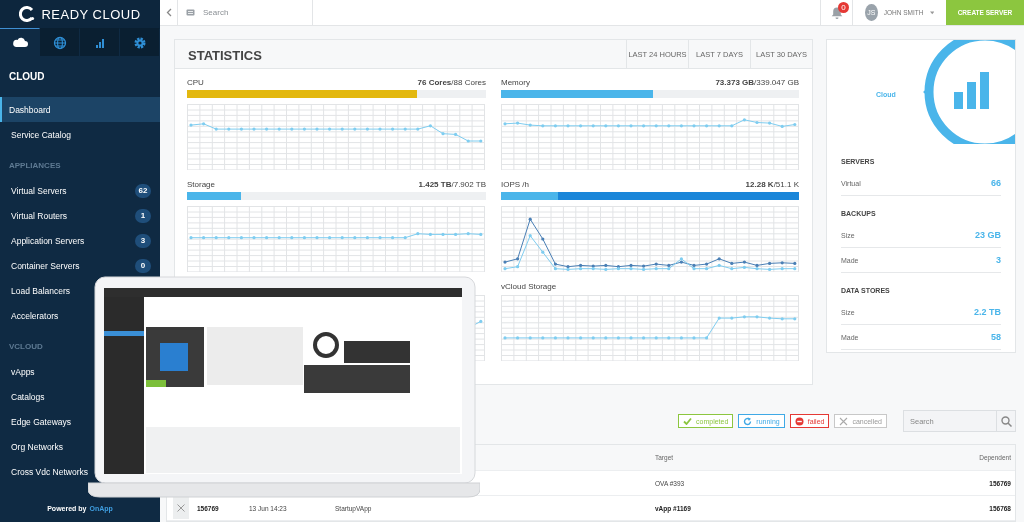 Image resolution: width=1024 pixels, height=522 pixels. I want to click on sidebar-item: Dashboard, so click(80, 109).